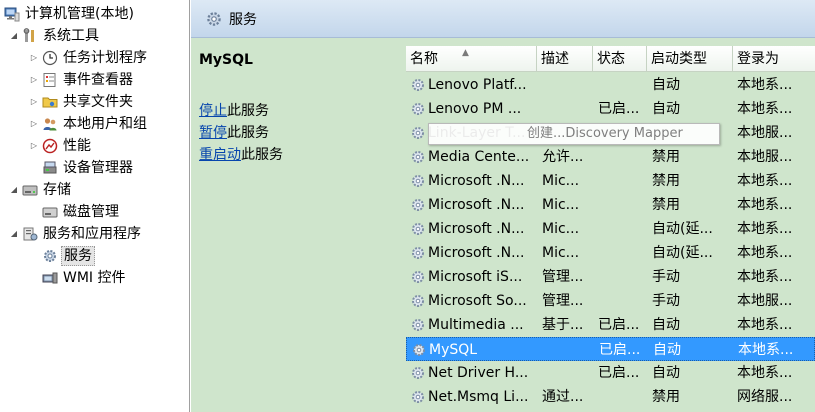 The height and width of the screenshot is (412, 815). What do you see at coordinates (30, 190) in the screenshot?
I see `storage-icon` at bounding box center [30, 190].